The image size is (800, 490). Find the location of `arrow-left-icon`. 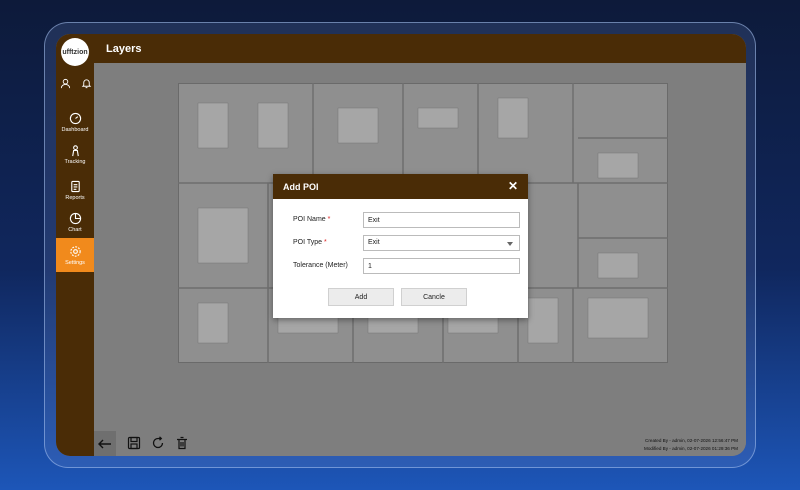

arrow-left-icon is located at coordinates (104, 443).